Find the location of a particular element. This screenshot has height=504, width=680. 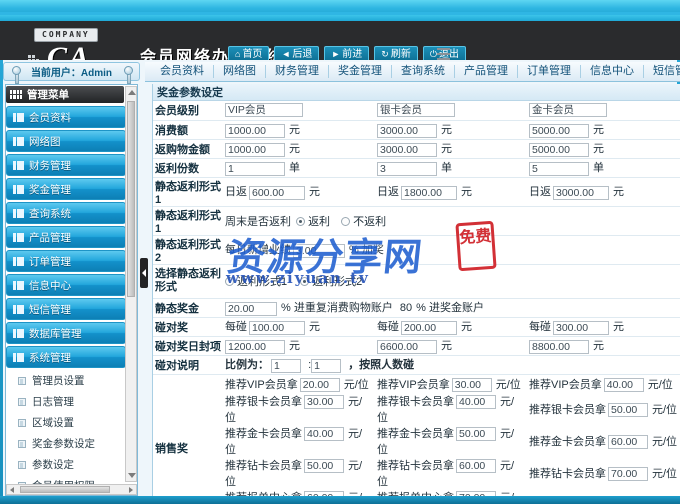

match-cap-input-silver: 6600.00 is located at coordinates (407, 346).